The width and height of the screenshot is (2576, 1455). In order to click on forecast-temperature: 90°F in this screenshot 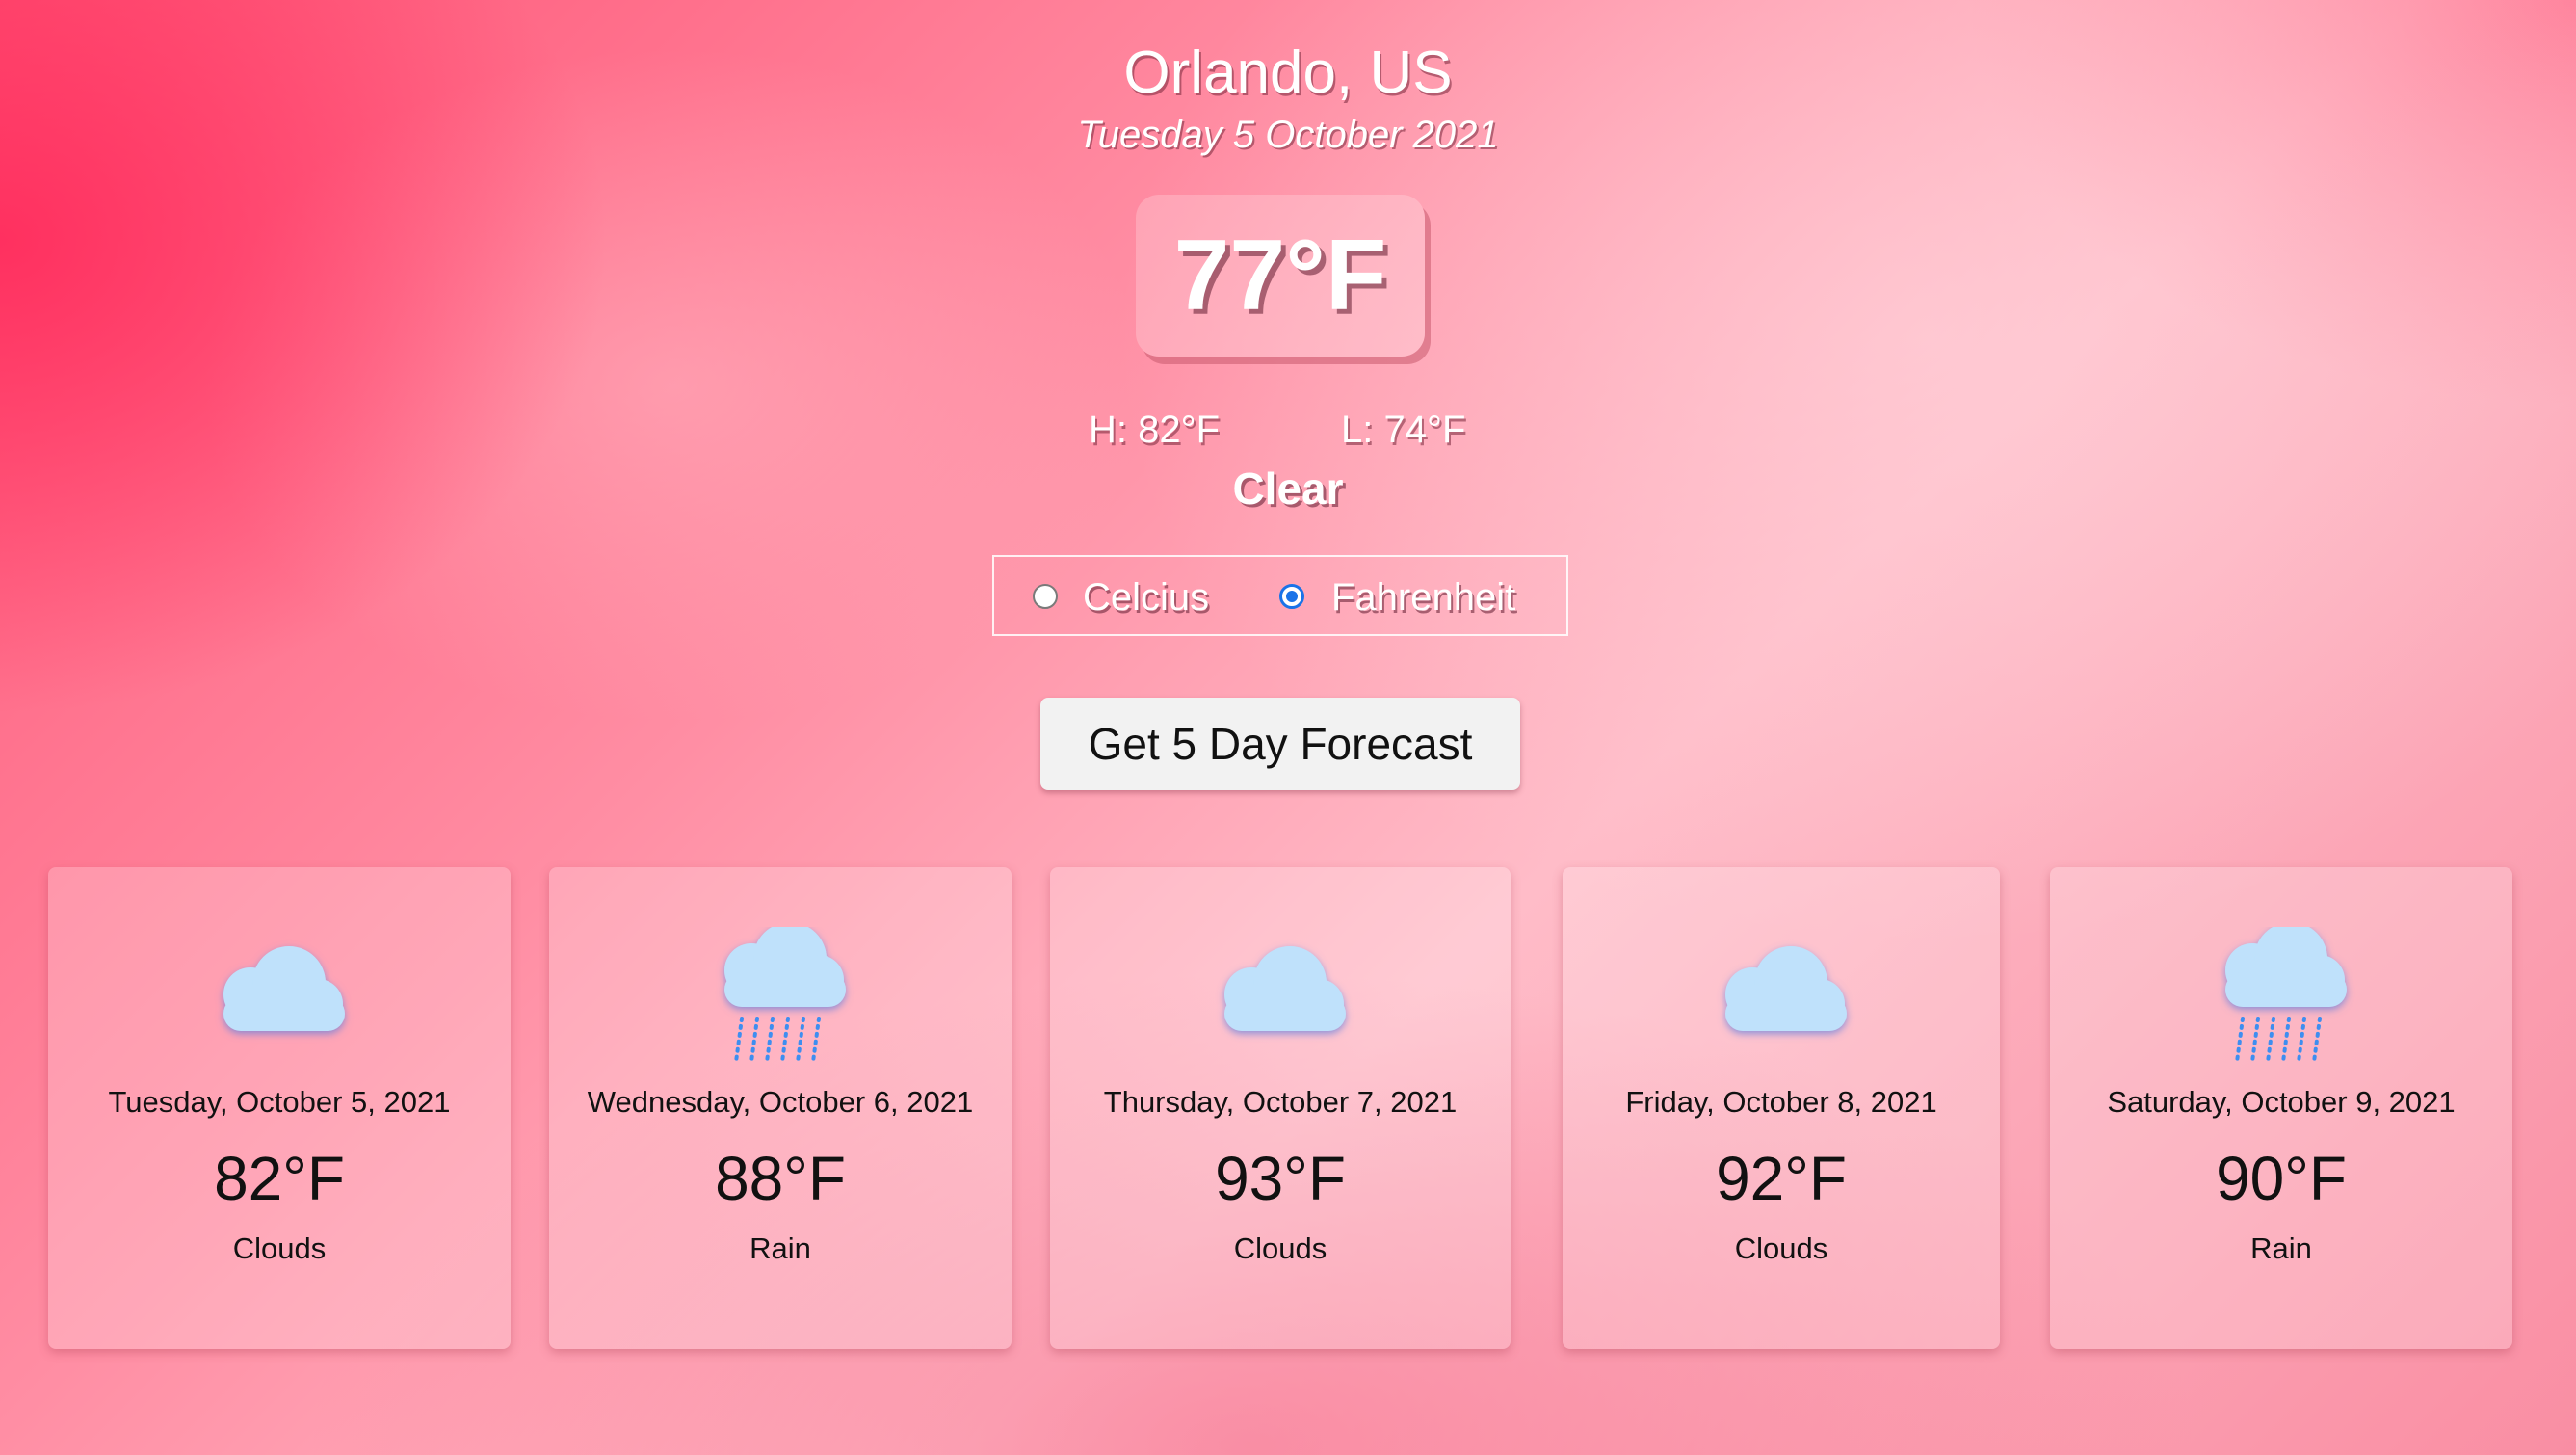, I will do `click(2281, 1179)`.